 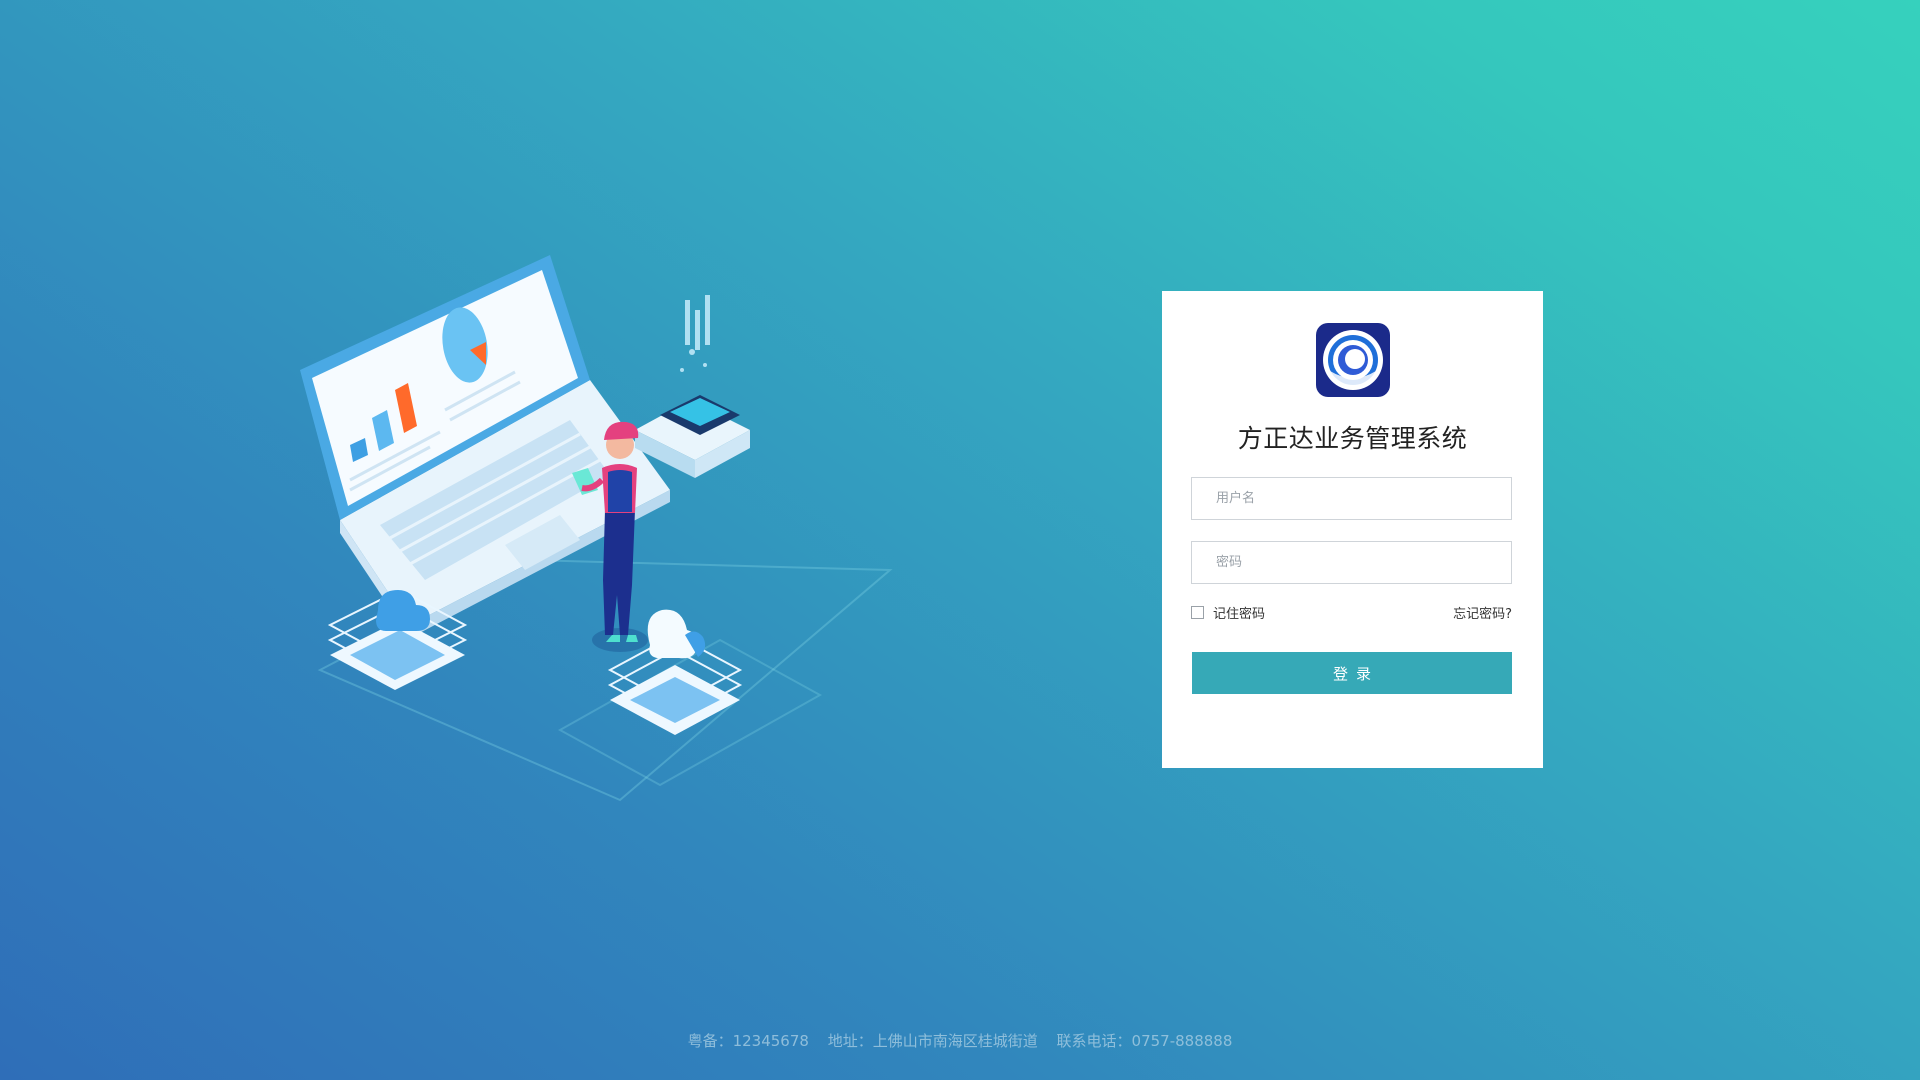 What do you see at coordinates (1197, 612) in the screenshot?
I see `remember-checkbox` at bounding box center [1197, 612].